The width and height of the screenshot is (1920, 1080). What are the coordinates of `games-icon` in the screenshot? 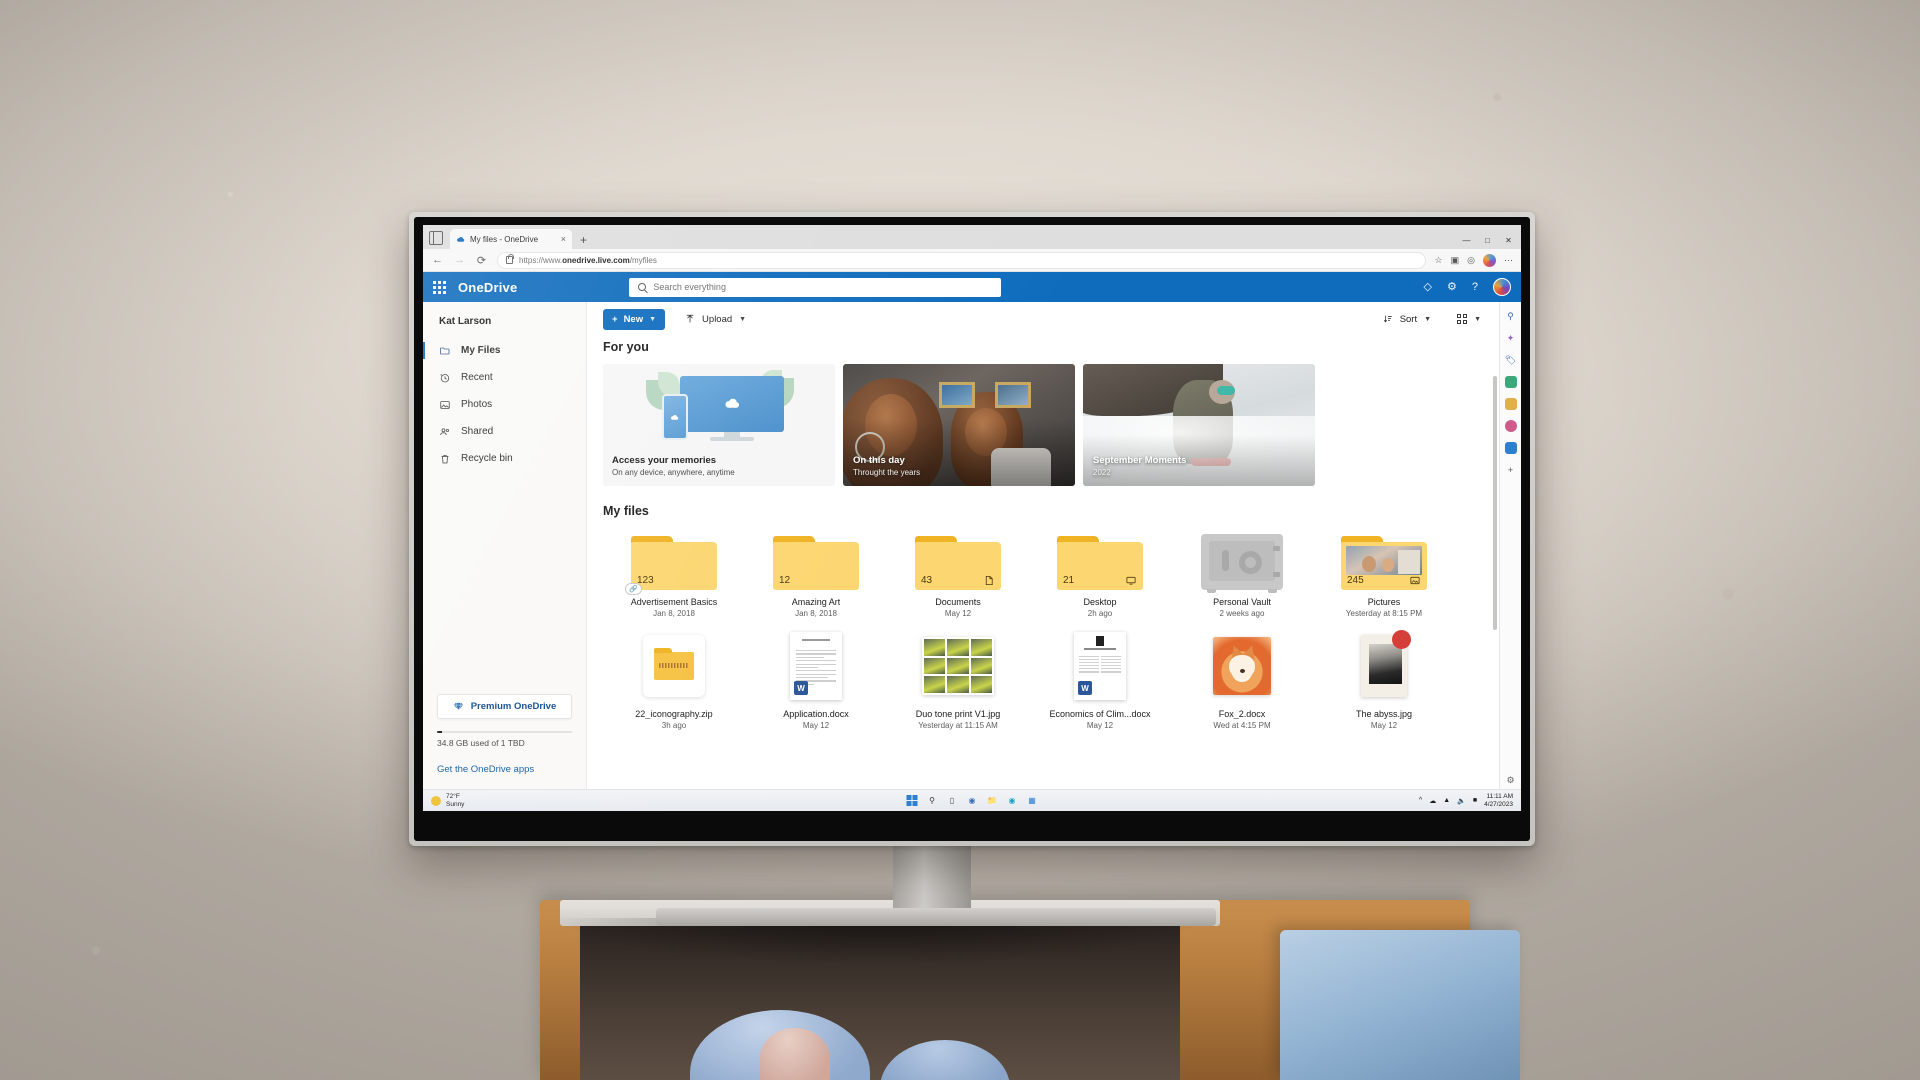 It's located at (1510, 404).